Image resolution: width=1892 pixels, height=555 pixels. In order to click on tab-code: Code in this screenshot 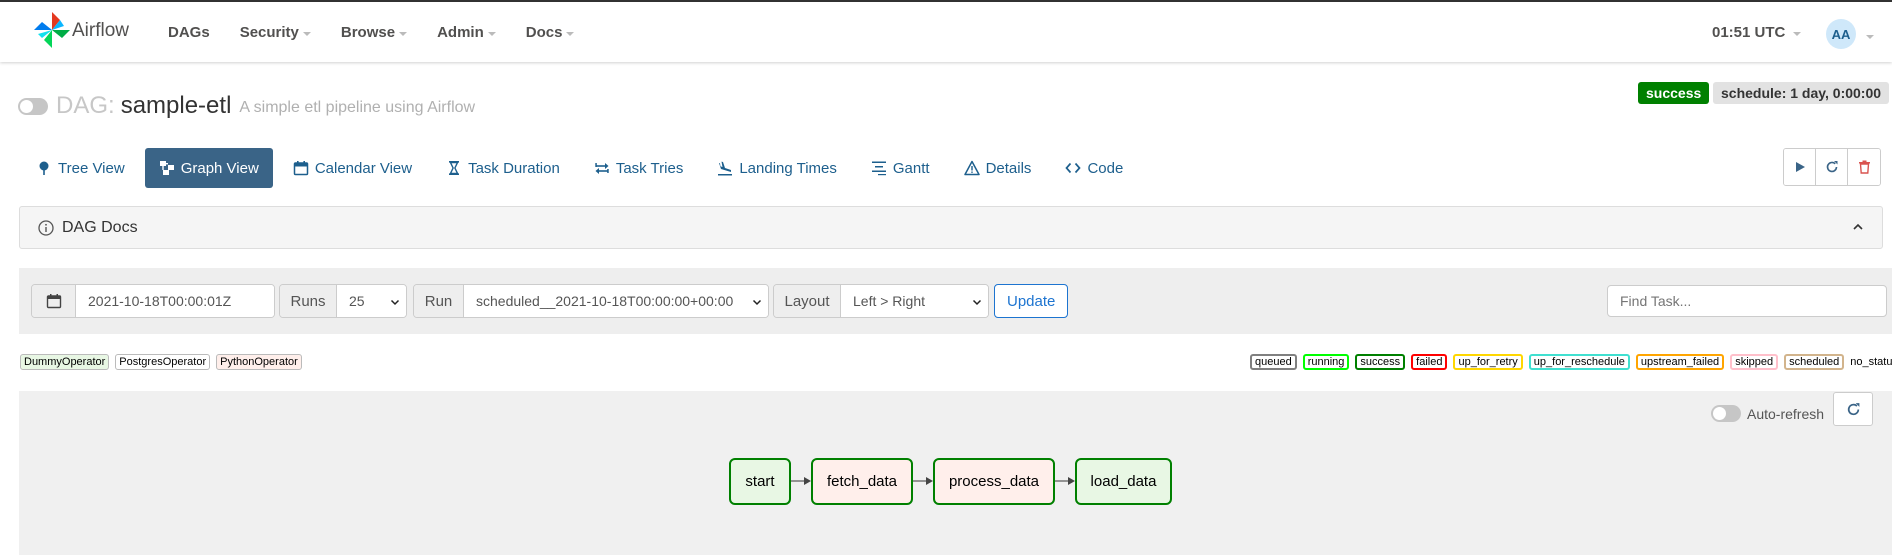, I will do `click(1094, 168)`.